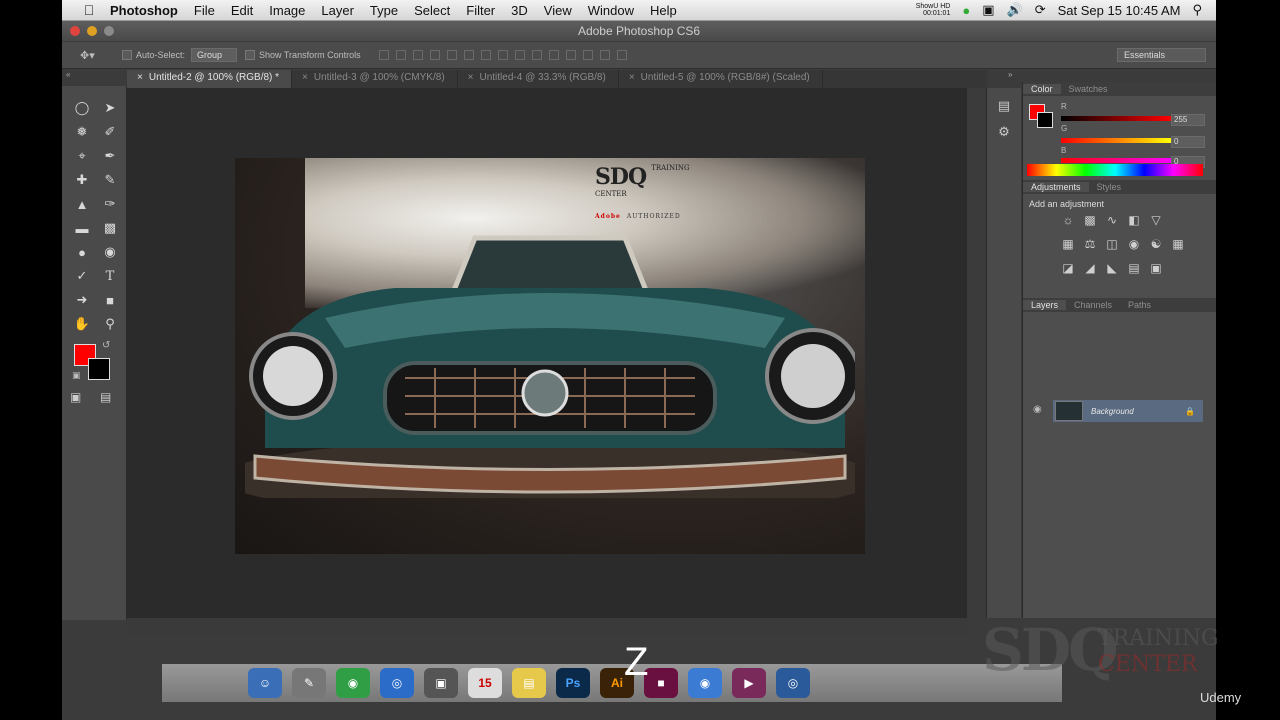  I want to click on tab-color: Color, so click(1042, 89).